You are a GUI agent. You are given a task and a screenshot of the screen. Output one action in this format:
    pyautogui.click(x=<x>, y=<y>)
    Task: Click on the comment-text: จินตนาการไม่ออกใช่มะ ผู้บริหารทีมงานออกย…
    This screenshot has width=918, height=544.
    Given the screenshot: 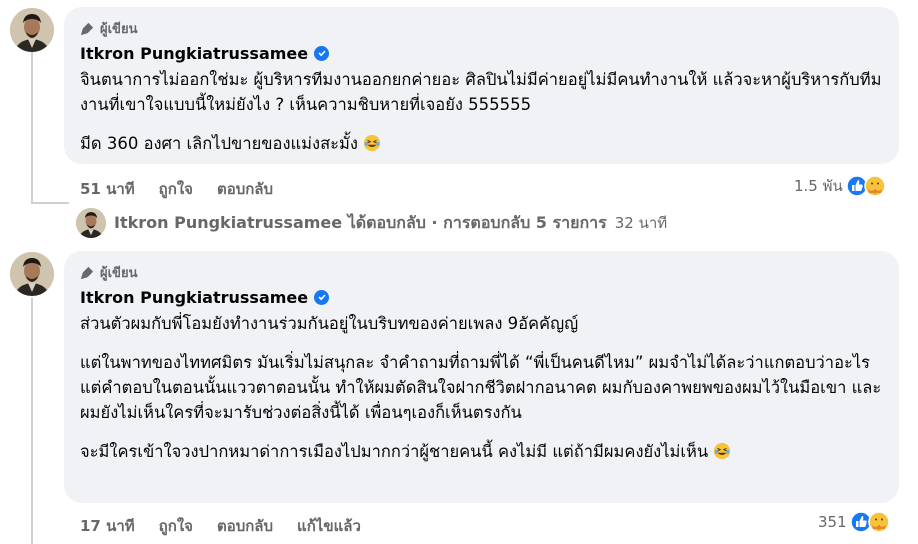 What is the action you would take?
    pyautogui.click(x=481, y=92)
    